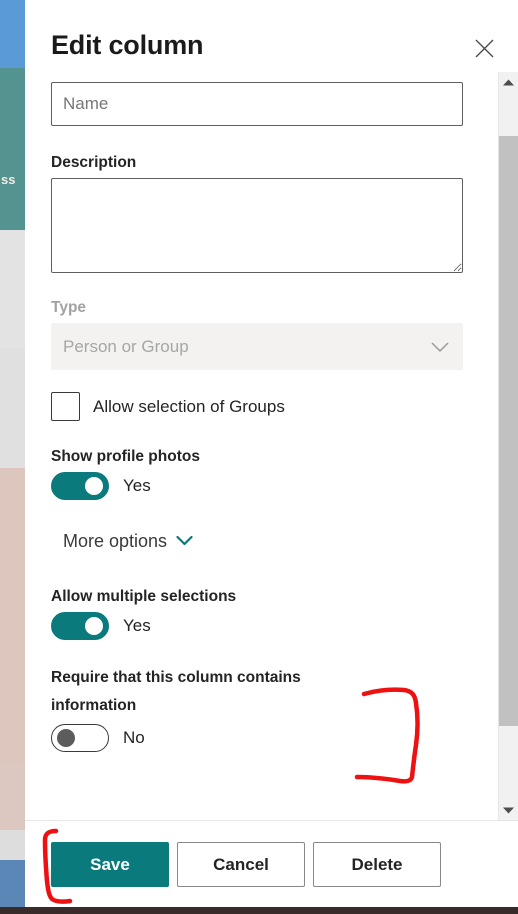  I want to click on panel-footer: Save Cancel Delete, so click(271, 863).